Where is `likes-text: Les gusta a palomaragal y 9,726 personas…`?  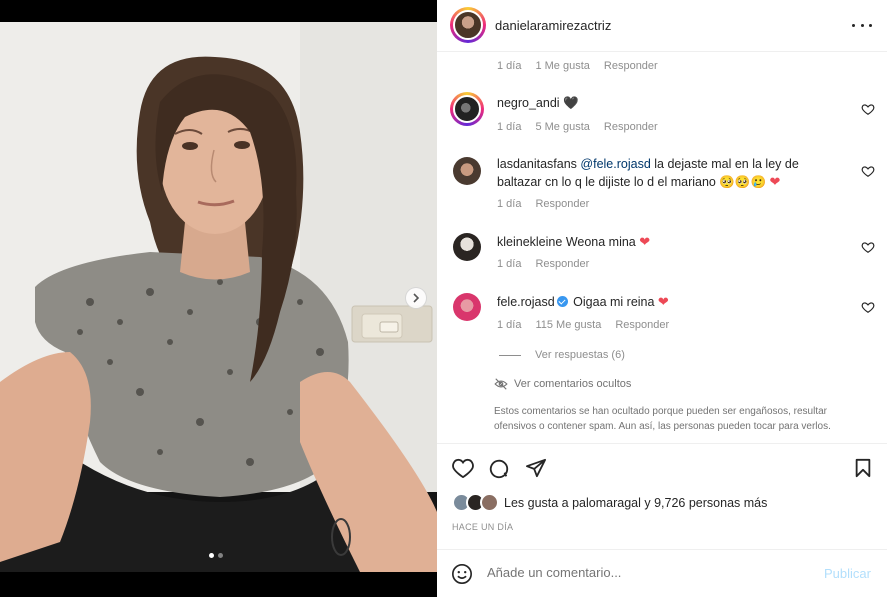 likes-text: Les gusta a palomaragal y 9,726 personas… is located at coordinates (635, 503).